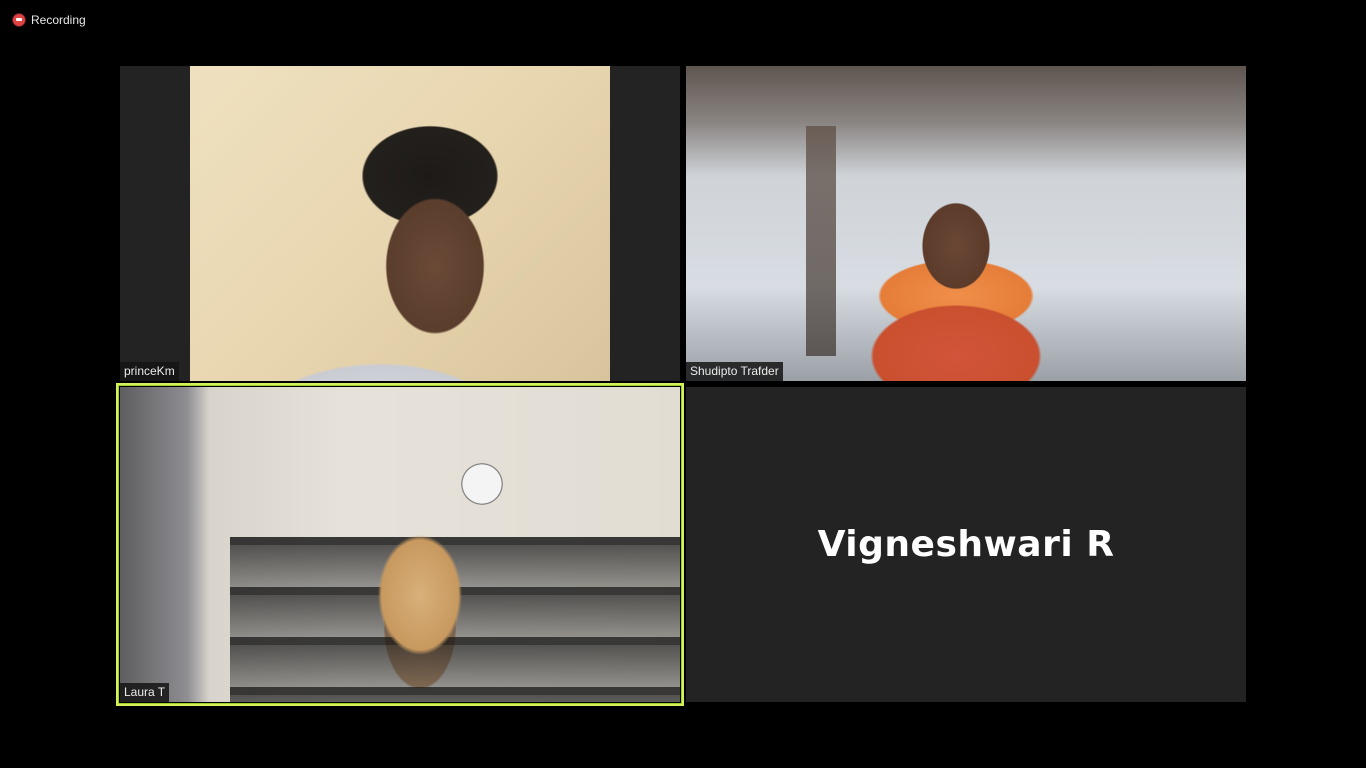 This screenshot has height=768, width=1366. Describe the element at coordinates (58, 20) in the screenshot. I see `recording-label: Recording` at that location.